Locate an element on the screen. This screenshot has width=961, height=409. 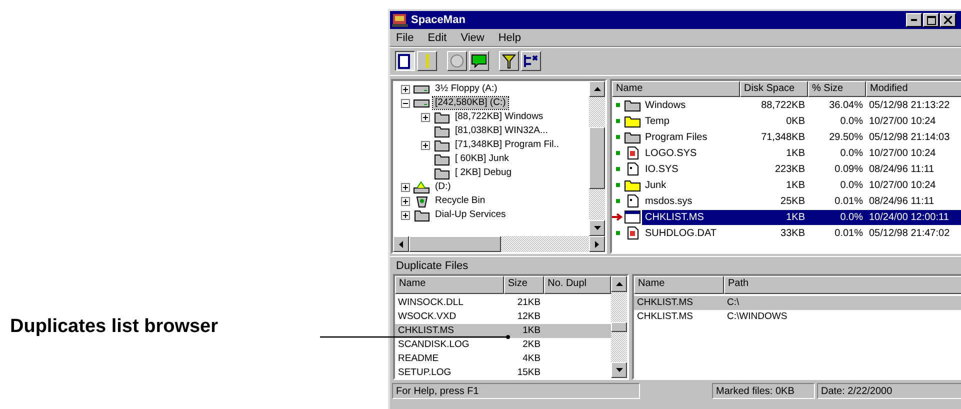
table-cell-text: 10/24/00 12:00:11 is located at coordinates (909, 217).